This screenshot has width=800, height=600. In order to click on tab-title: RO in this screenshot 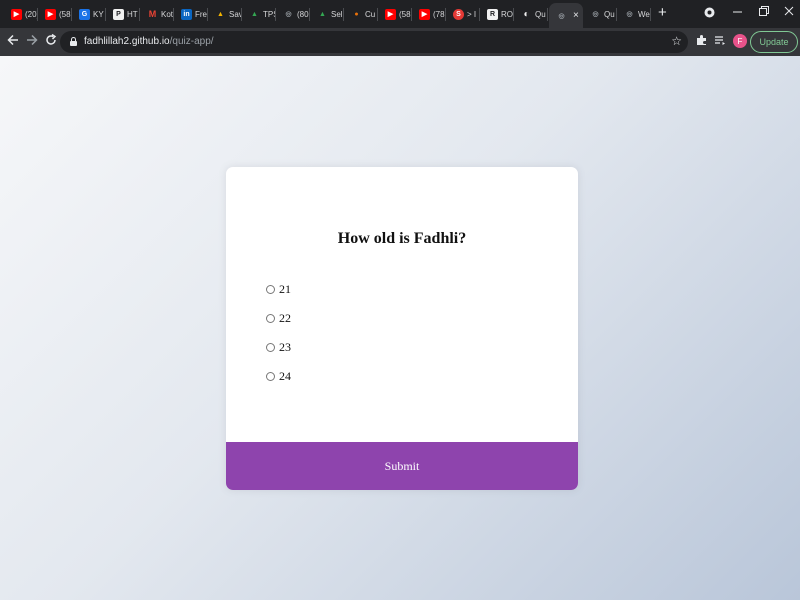, I will do `click(507, 14)`.